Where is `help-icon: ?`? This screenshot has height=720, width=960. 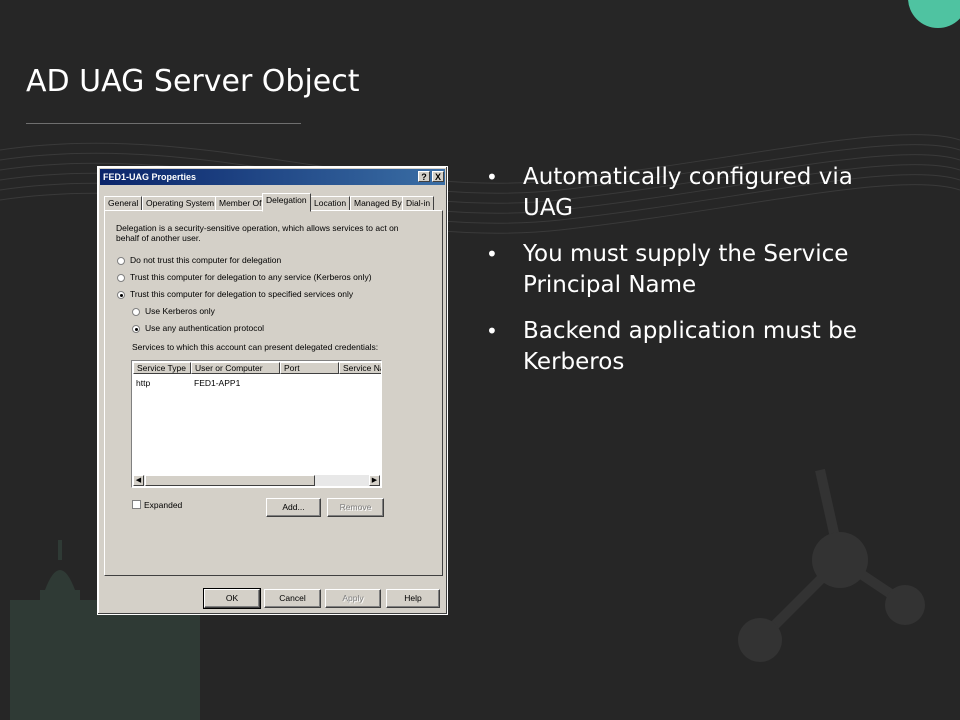
help-icon: ? is located at coordinates (424, 176).